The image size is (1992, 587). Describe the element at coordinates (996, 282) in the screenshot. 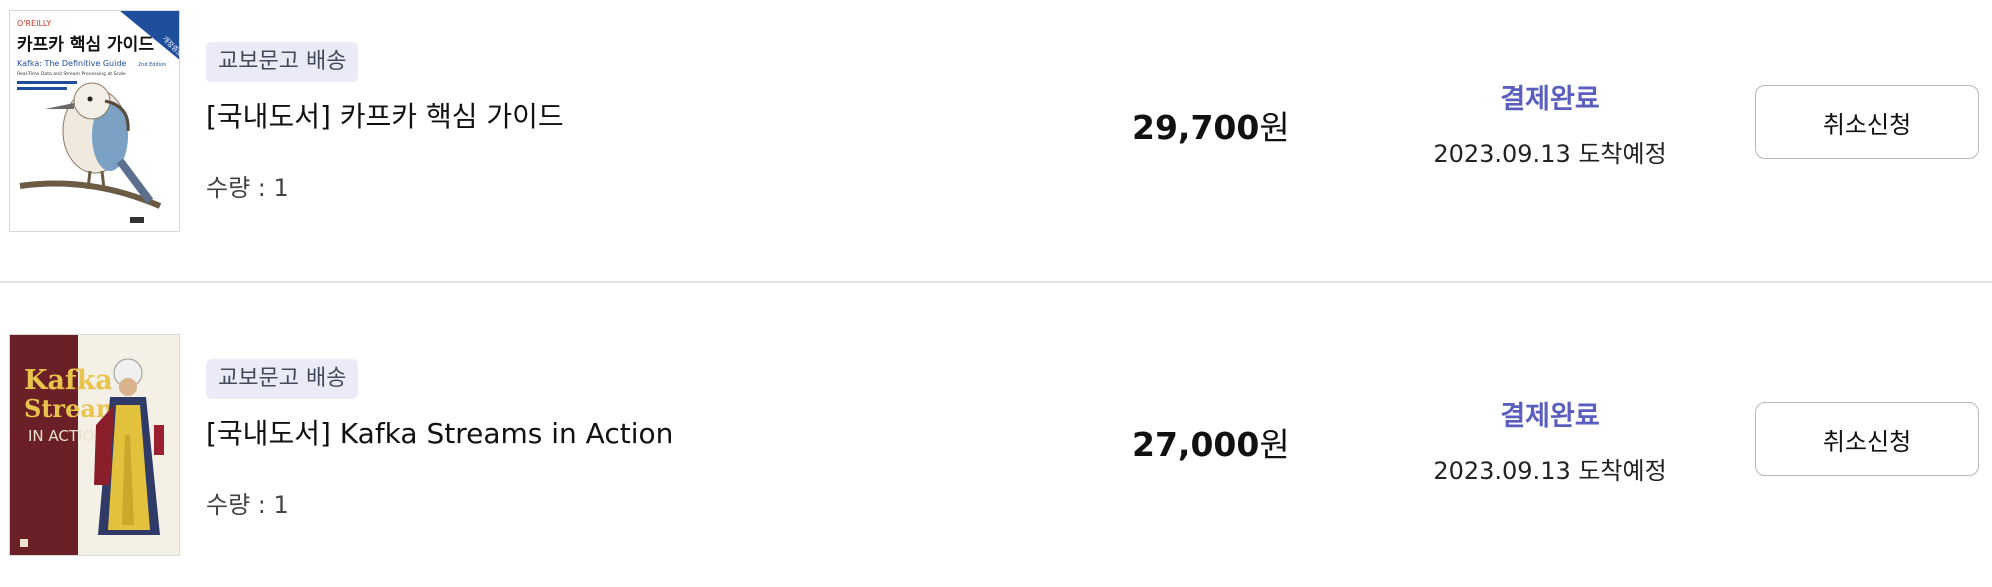

I see `row-divider` at that location.